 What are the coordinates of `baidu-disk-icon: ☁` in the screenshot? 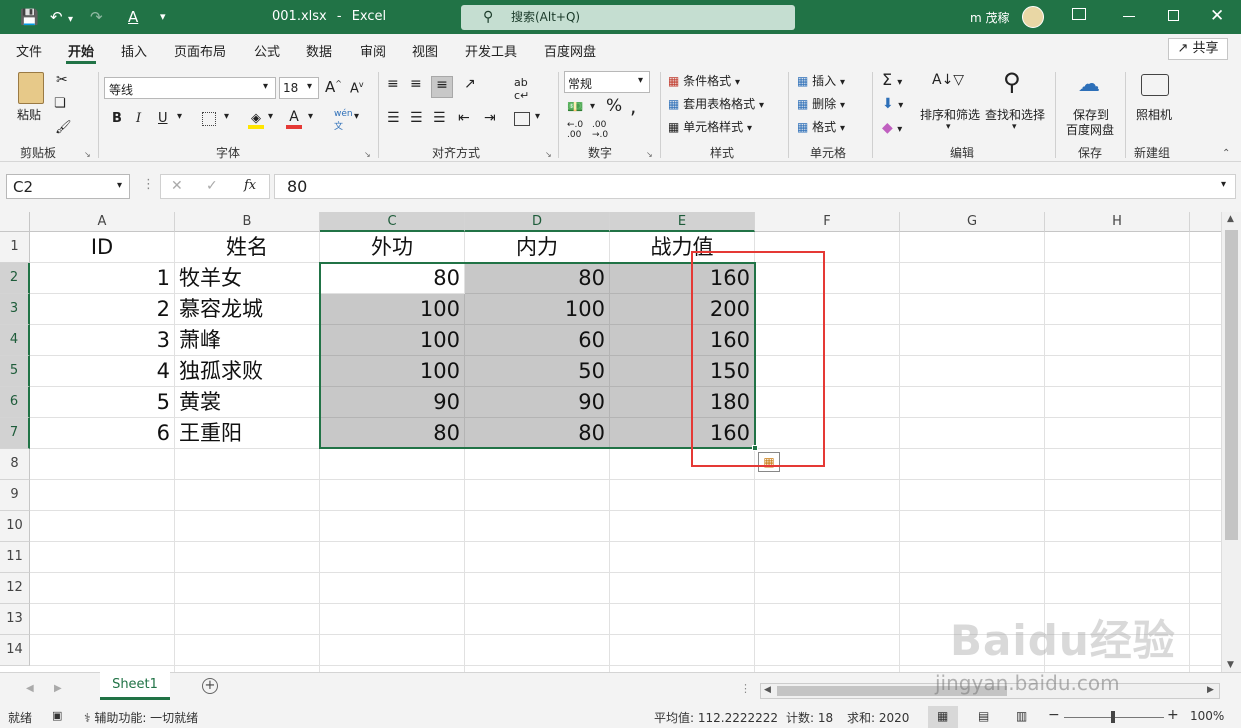 It's located at (1089, 84).